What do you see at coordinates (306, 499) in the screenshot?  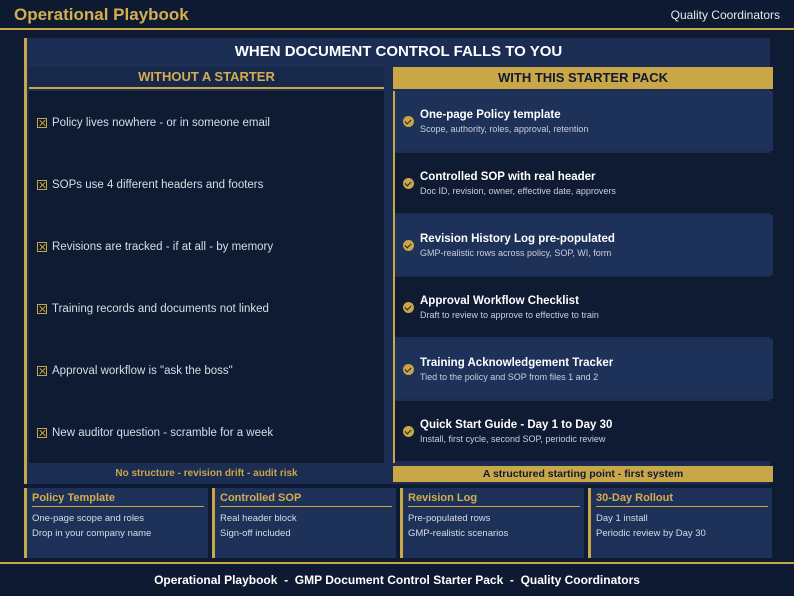 I see `card-title: Controlled SOP` at bounding box center [306, 499].